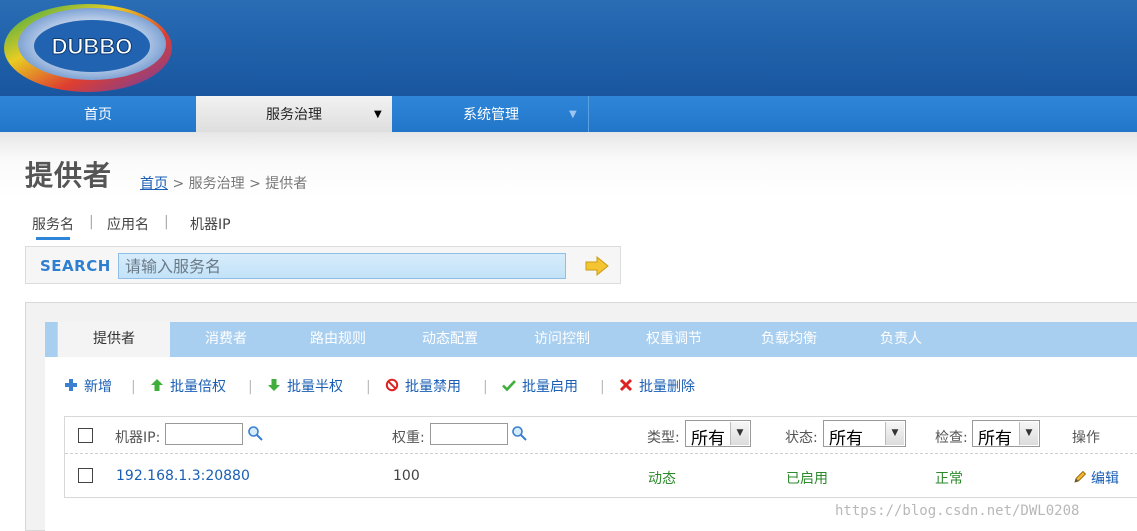  Describe the element at coordinates (450, 339) in the screenshot. I see `tab-dynamic-config: 动态配置` at that location.